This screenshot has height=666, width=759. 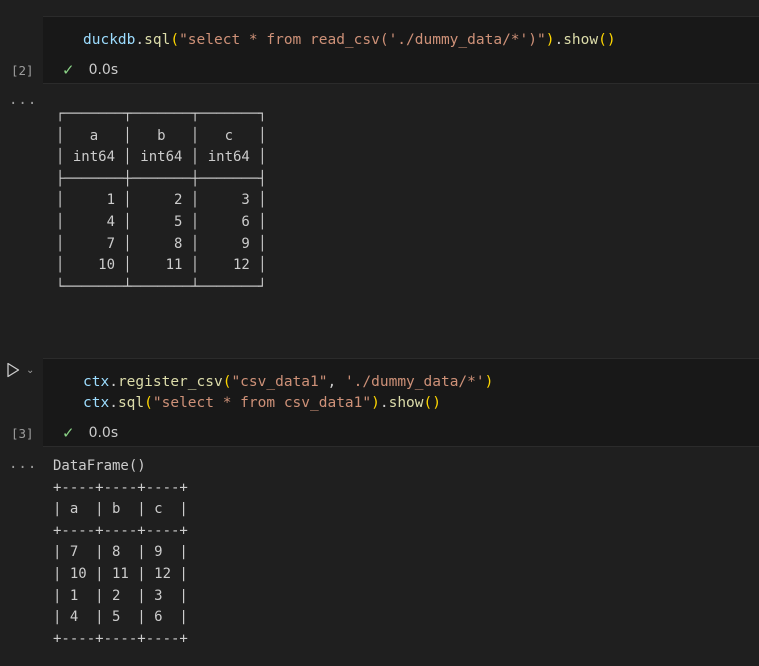 What do you see at coordinates (120, 595) in the screenshot?
I see `output-line: | 1 | 2 | 3 |` at bounding box center [120, 595].